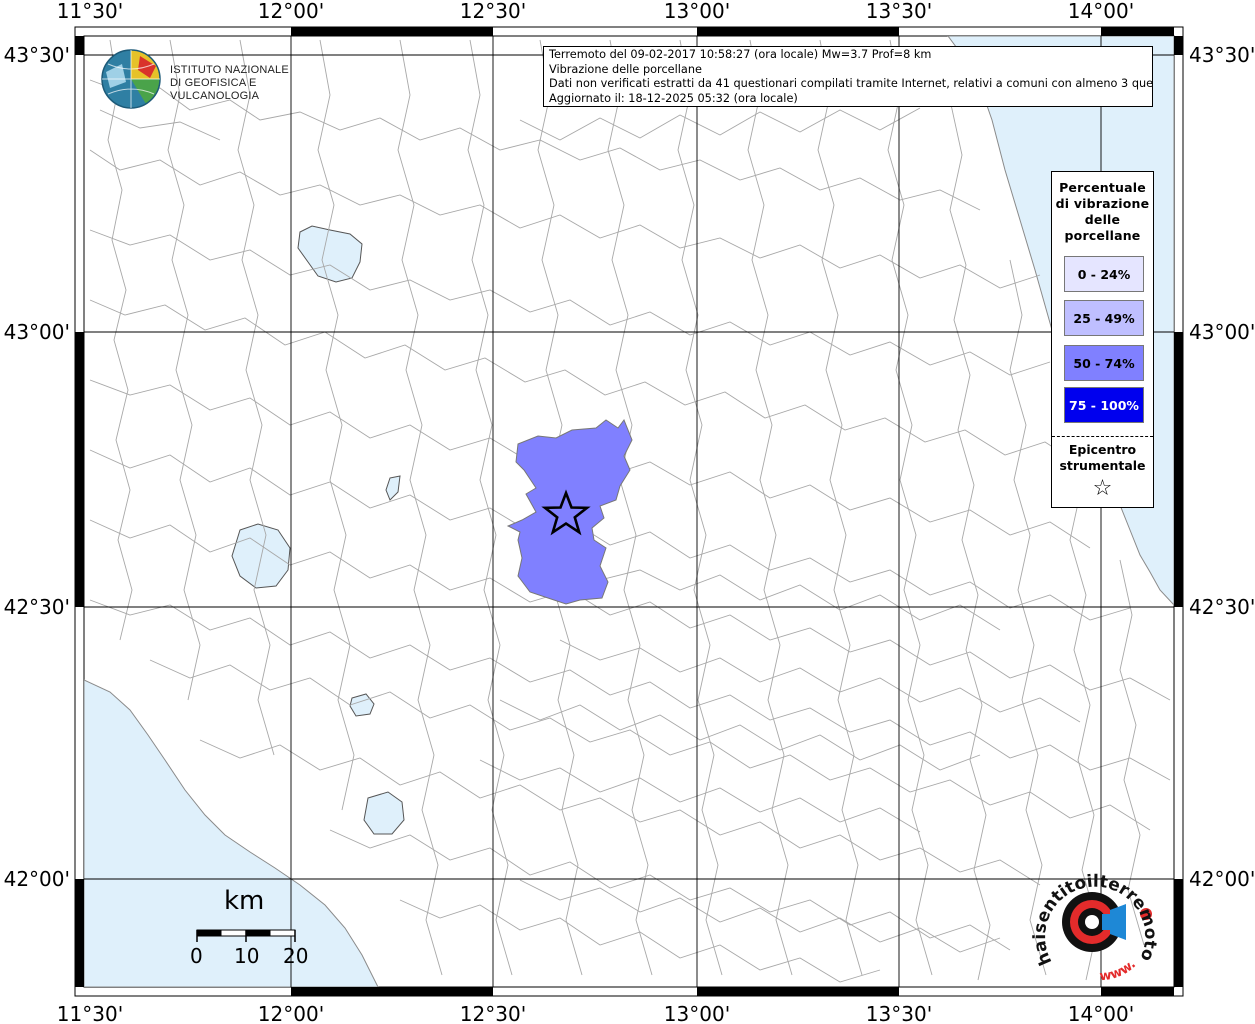  I want to click on legend-class-label: 75 - 100%, so click(1104, 405).